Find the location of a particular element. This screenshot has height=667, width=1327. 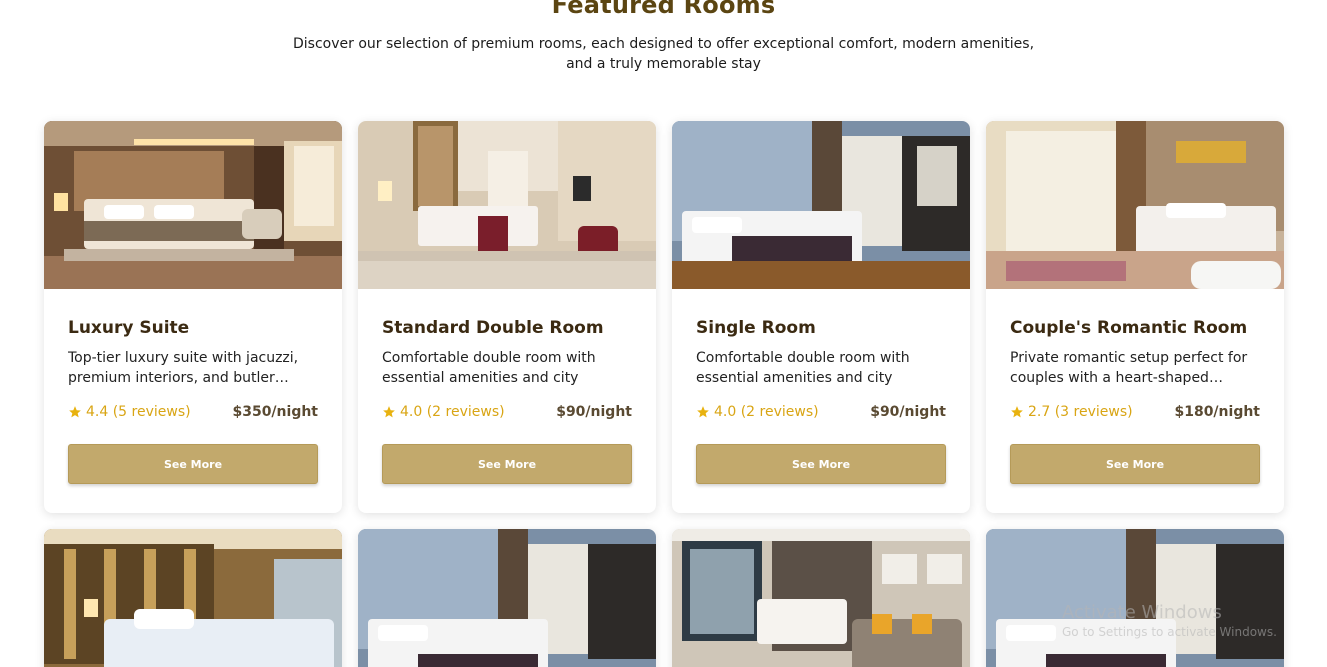

section-title: Featured Rooms is located at coordinates (663, 9).